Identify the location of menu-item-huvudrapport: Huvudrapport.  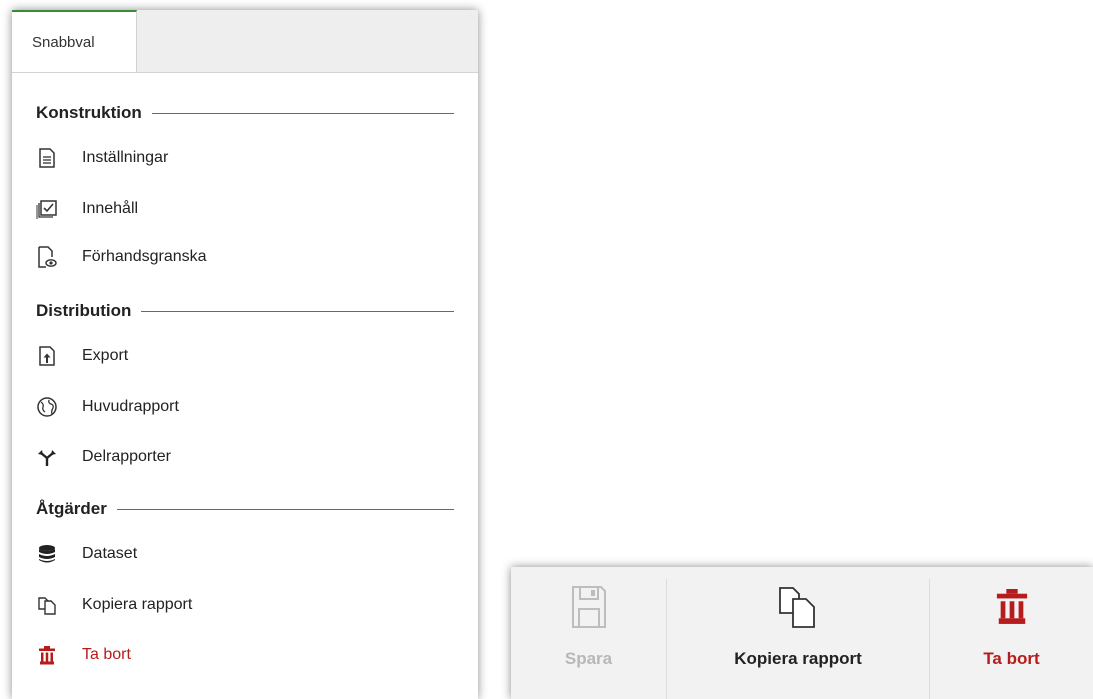
(236, 407).